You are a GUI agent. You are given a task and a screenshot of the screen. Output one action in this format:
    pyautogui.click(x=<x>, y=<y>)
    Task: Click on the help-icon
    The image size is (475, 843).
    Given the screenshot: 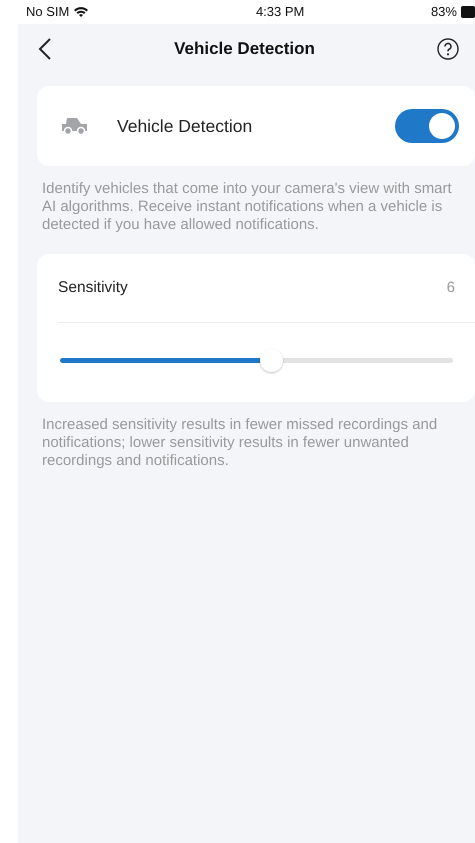 What is the action you would take?
    pyautogui.click(x=448, y=49)
    